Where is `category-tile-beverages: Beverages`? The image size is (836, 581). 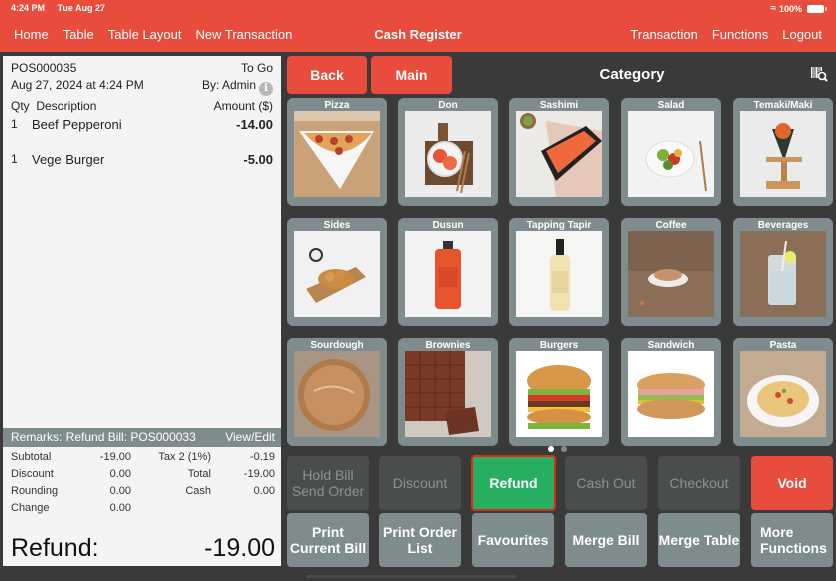
category-tile-beverages: Beverages is located at coordinates (783, 272).